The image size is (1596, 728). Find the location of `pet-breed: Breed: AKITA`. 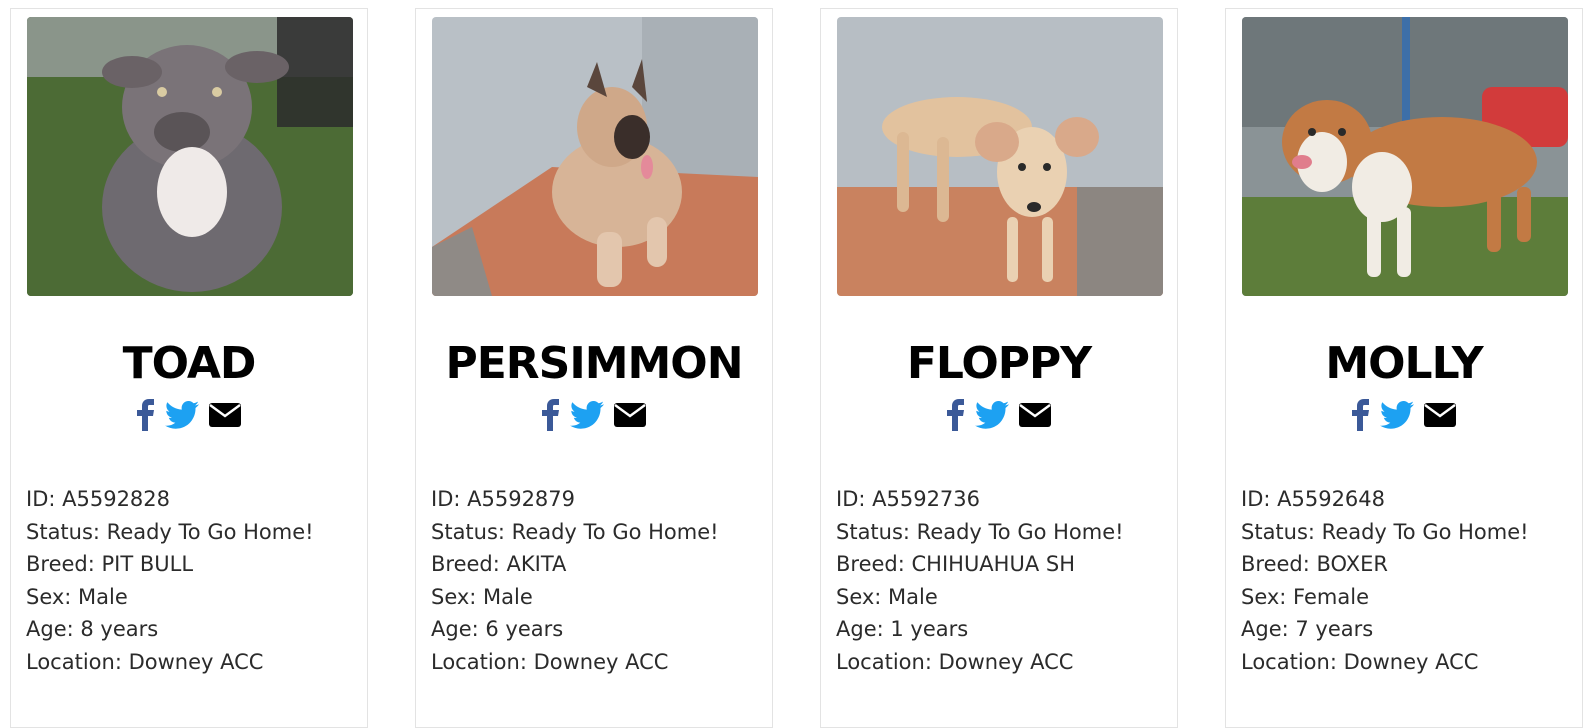

pet-breed: Breed: AKITA is located at coordinates (499, 564).